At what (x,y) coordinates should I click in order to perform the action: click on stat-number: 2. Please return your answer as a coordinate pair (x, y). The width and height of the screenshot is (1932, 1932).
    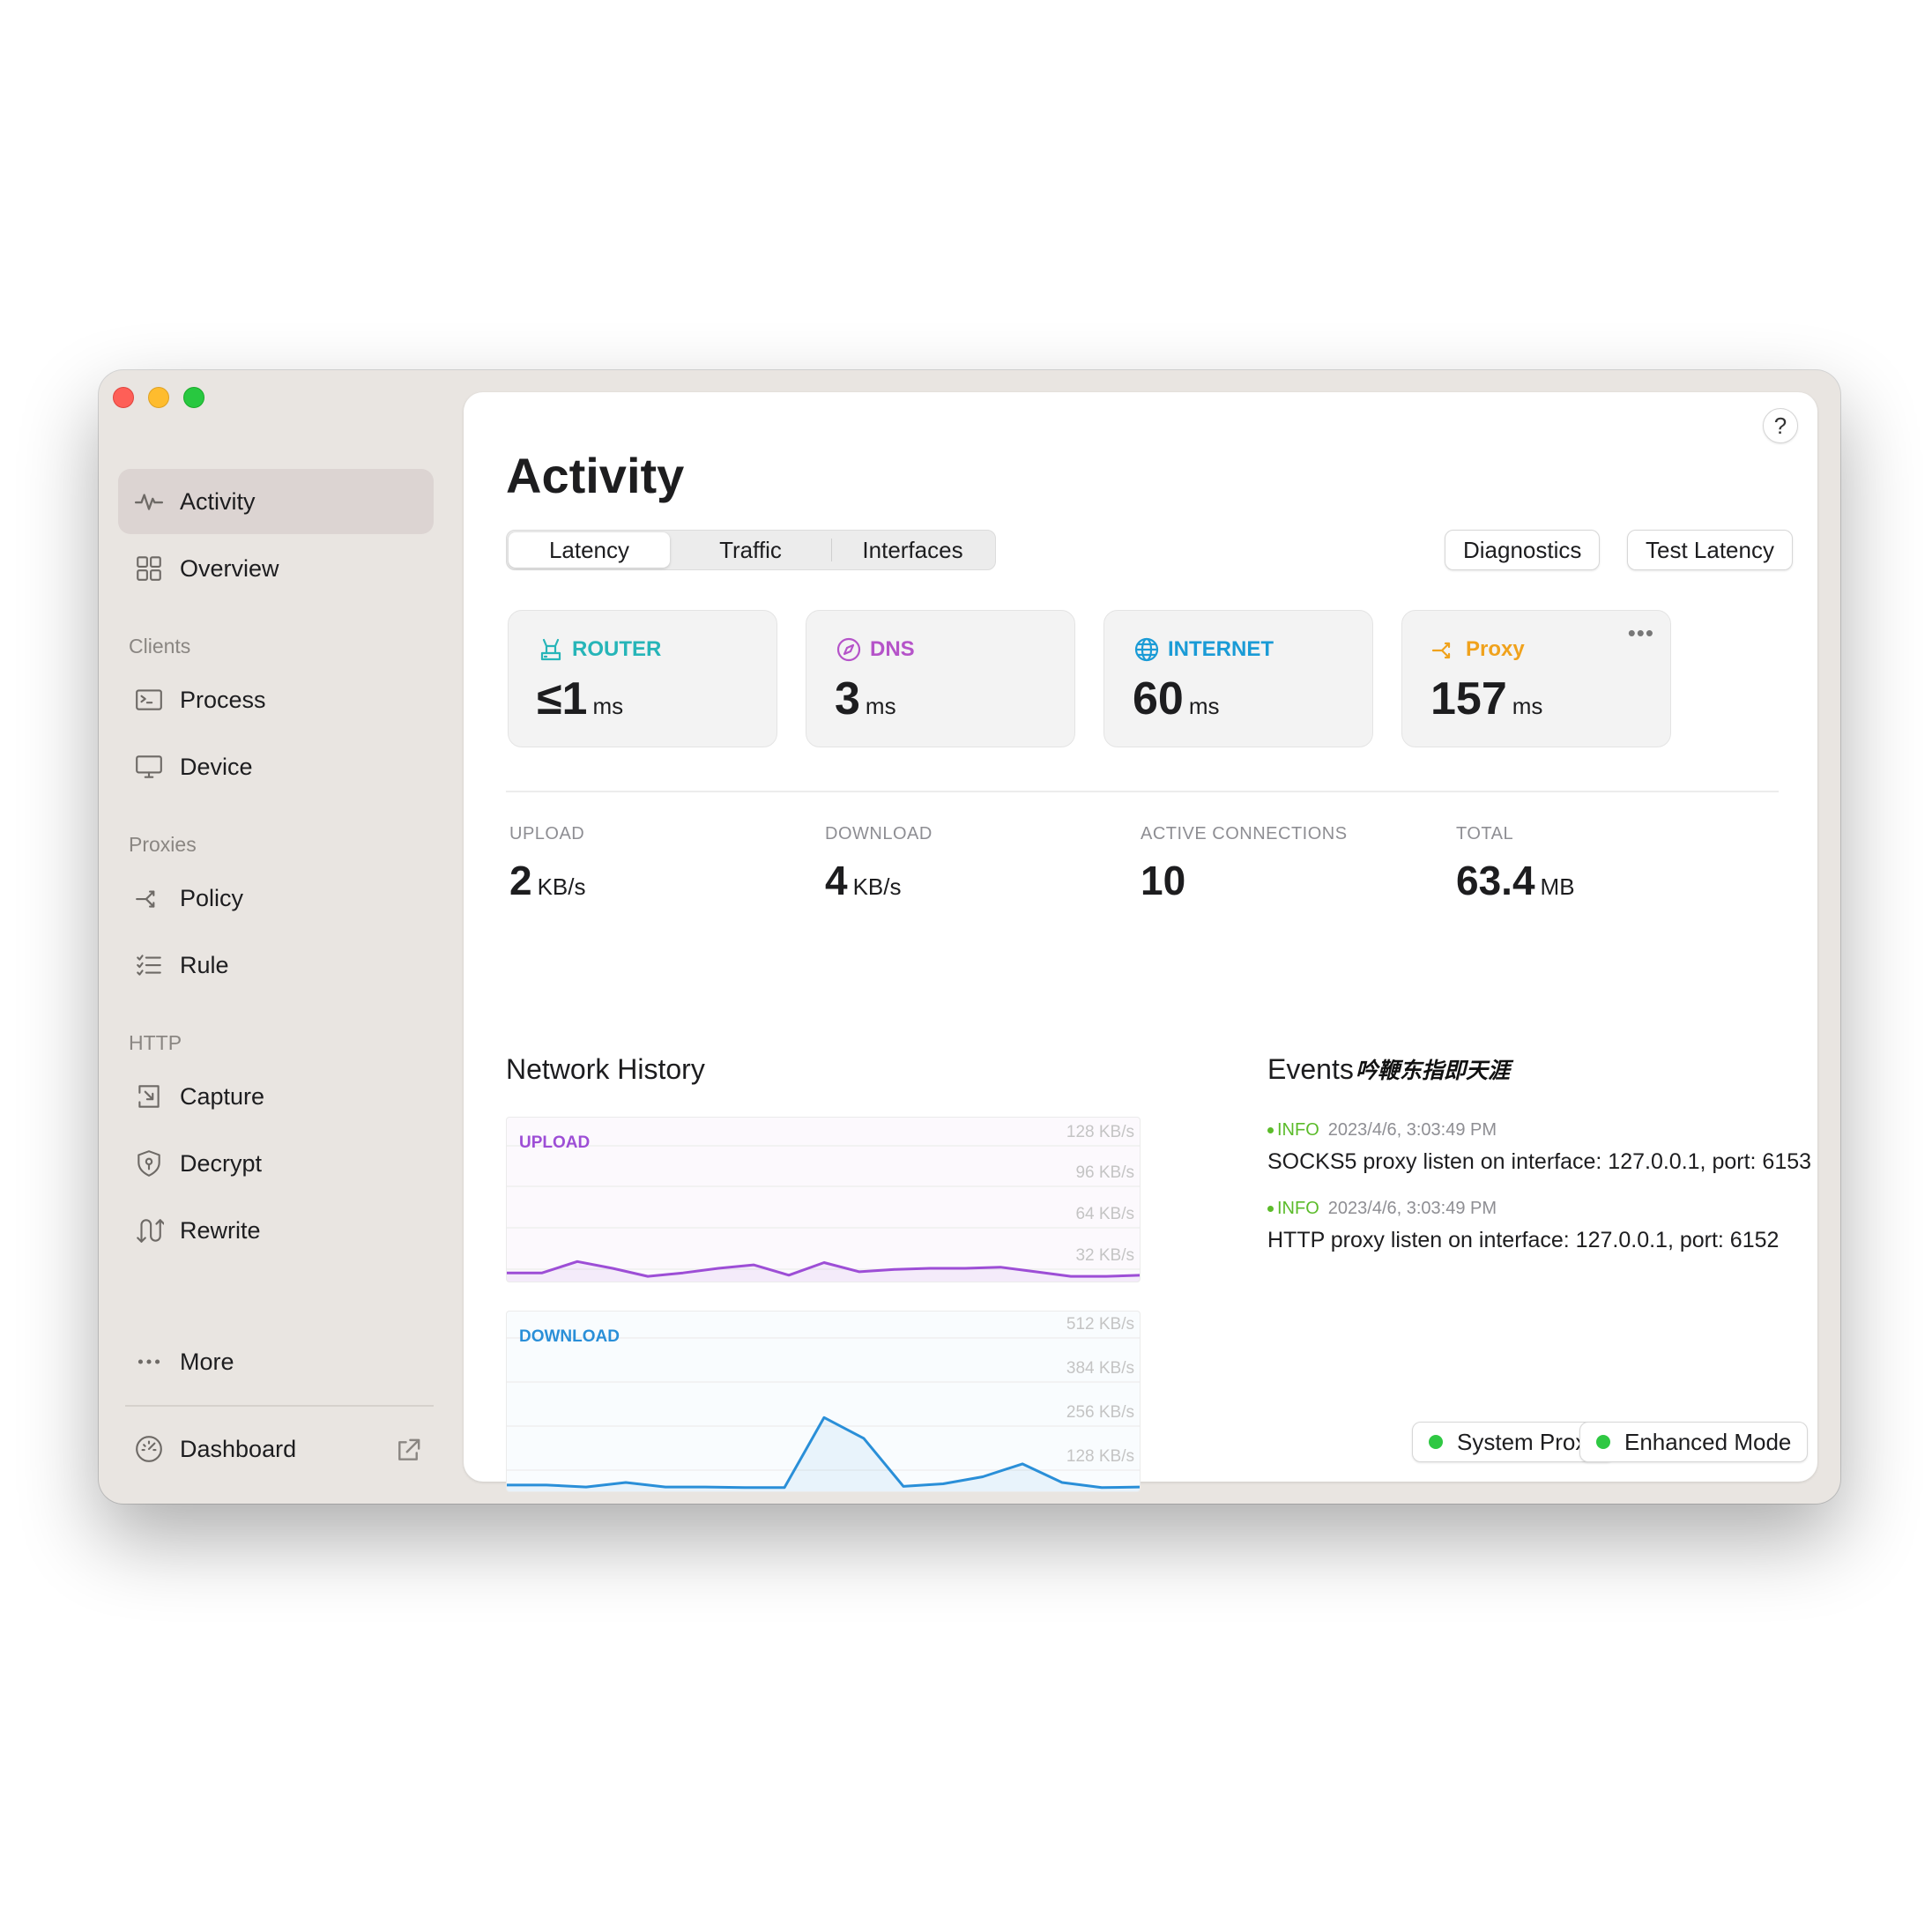
    Looking at the image, I should click on (520, 880).